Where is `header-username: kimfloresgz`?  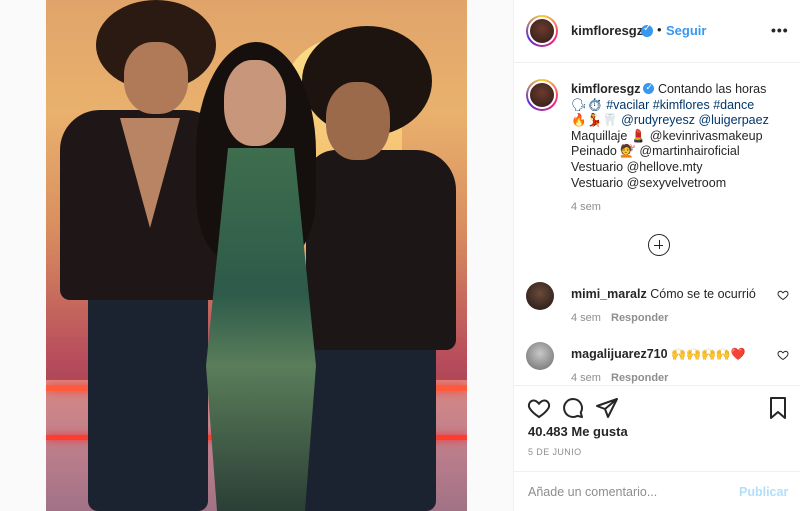 header-username: kimfloresgz is located at coordinates (607, 30).